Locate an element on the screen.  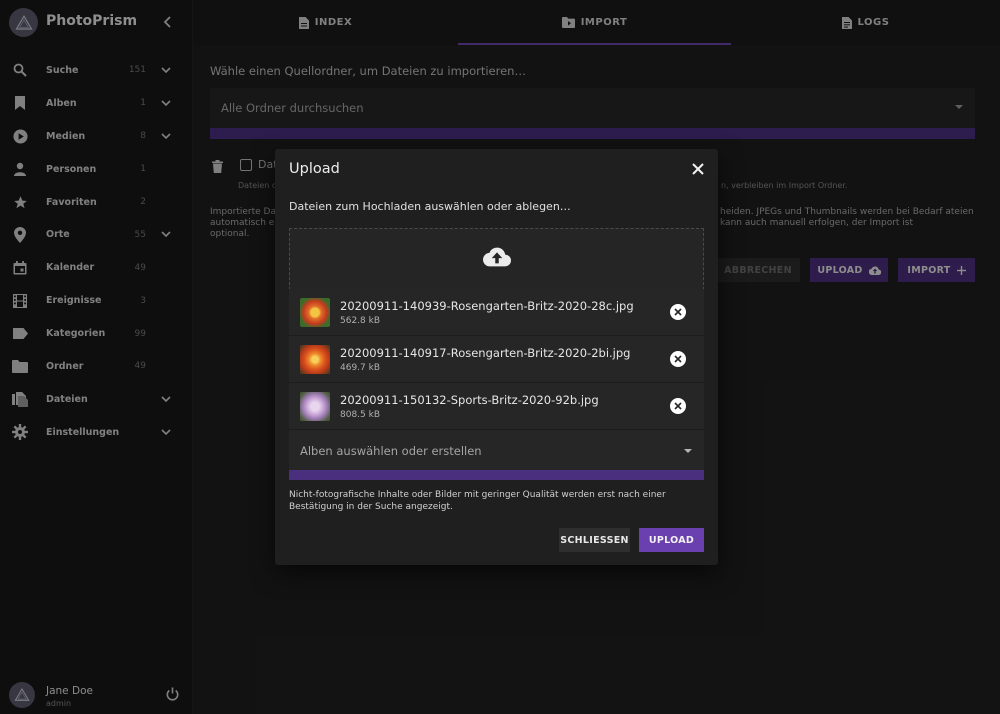
dropdown-caret-icon is located at coordinates (688, 451).